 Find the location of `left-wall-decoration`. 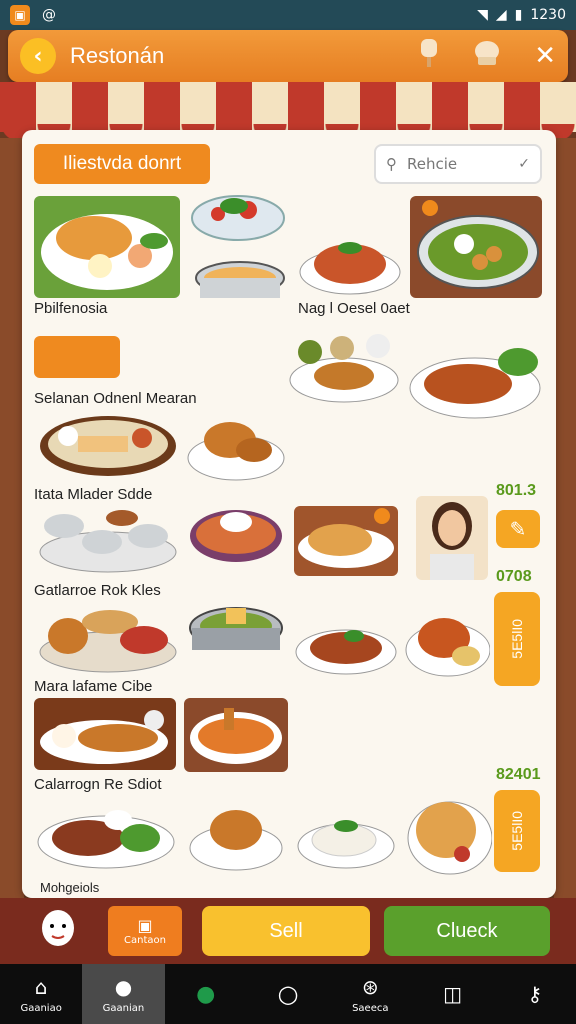

left-wall-decoration is located at coordinates (12, 518).